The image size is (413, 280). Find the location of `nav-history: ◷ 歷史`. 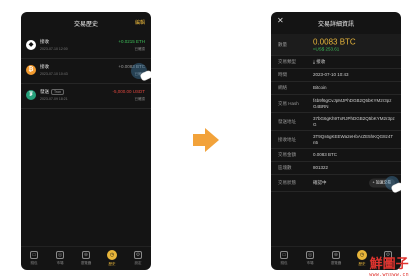

nav-history: ◷ 歷史 is located at coordinates (112, 258).